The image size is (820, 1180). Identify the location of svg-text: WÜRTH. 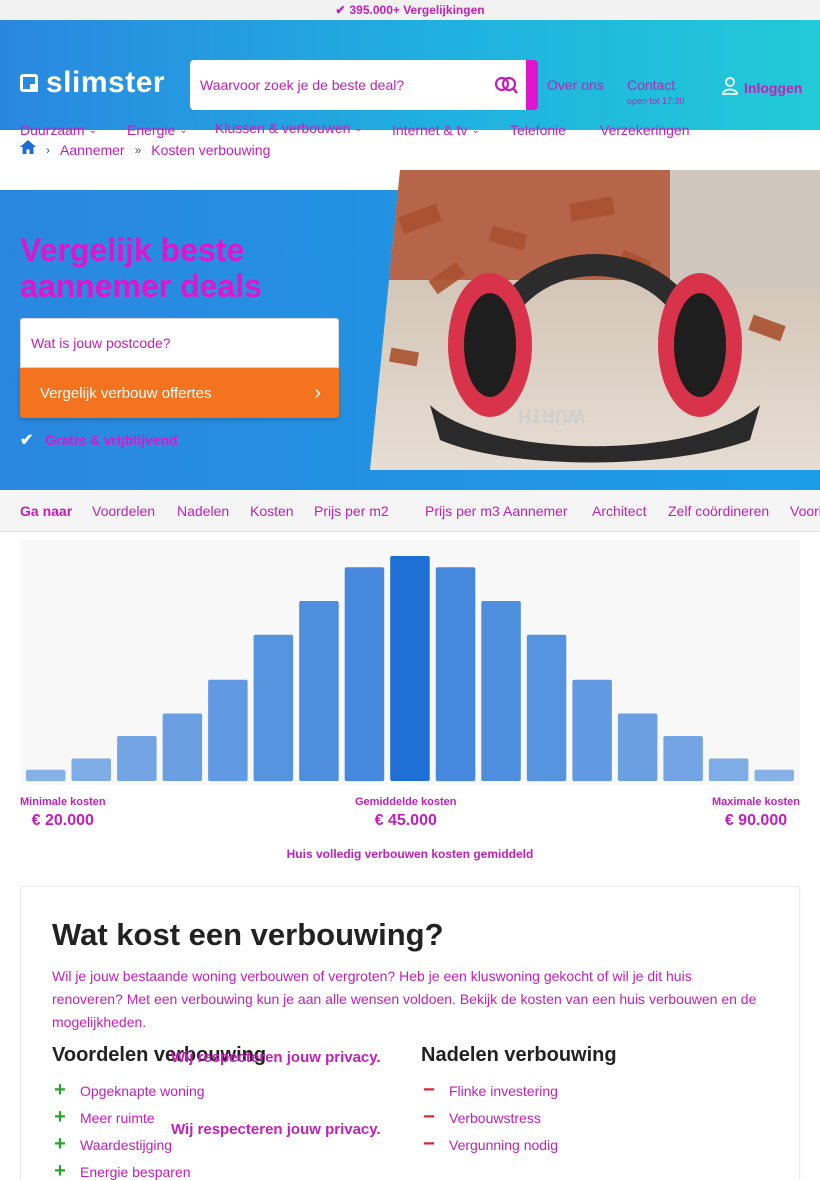
(551, 416).